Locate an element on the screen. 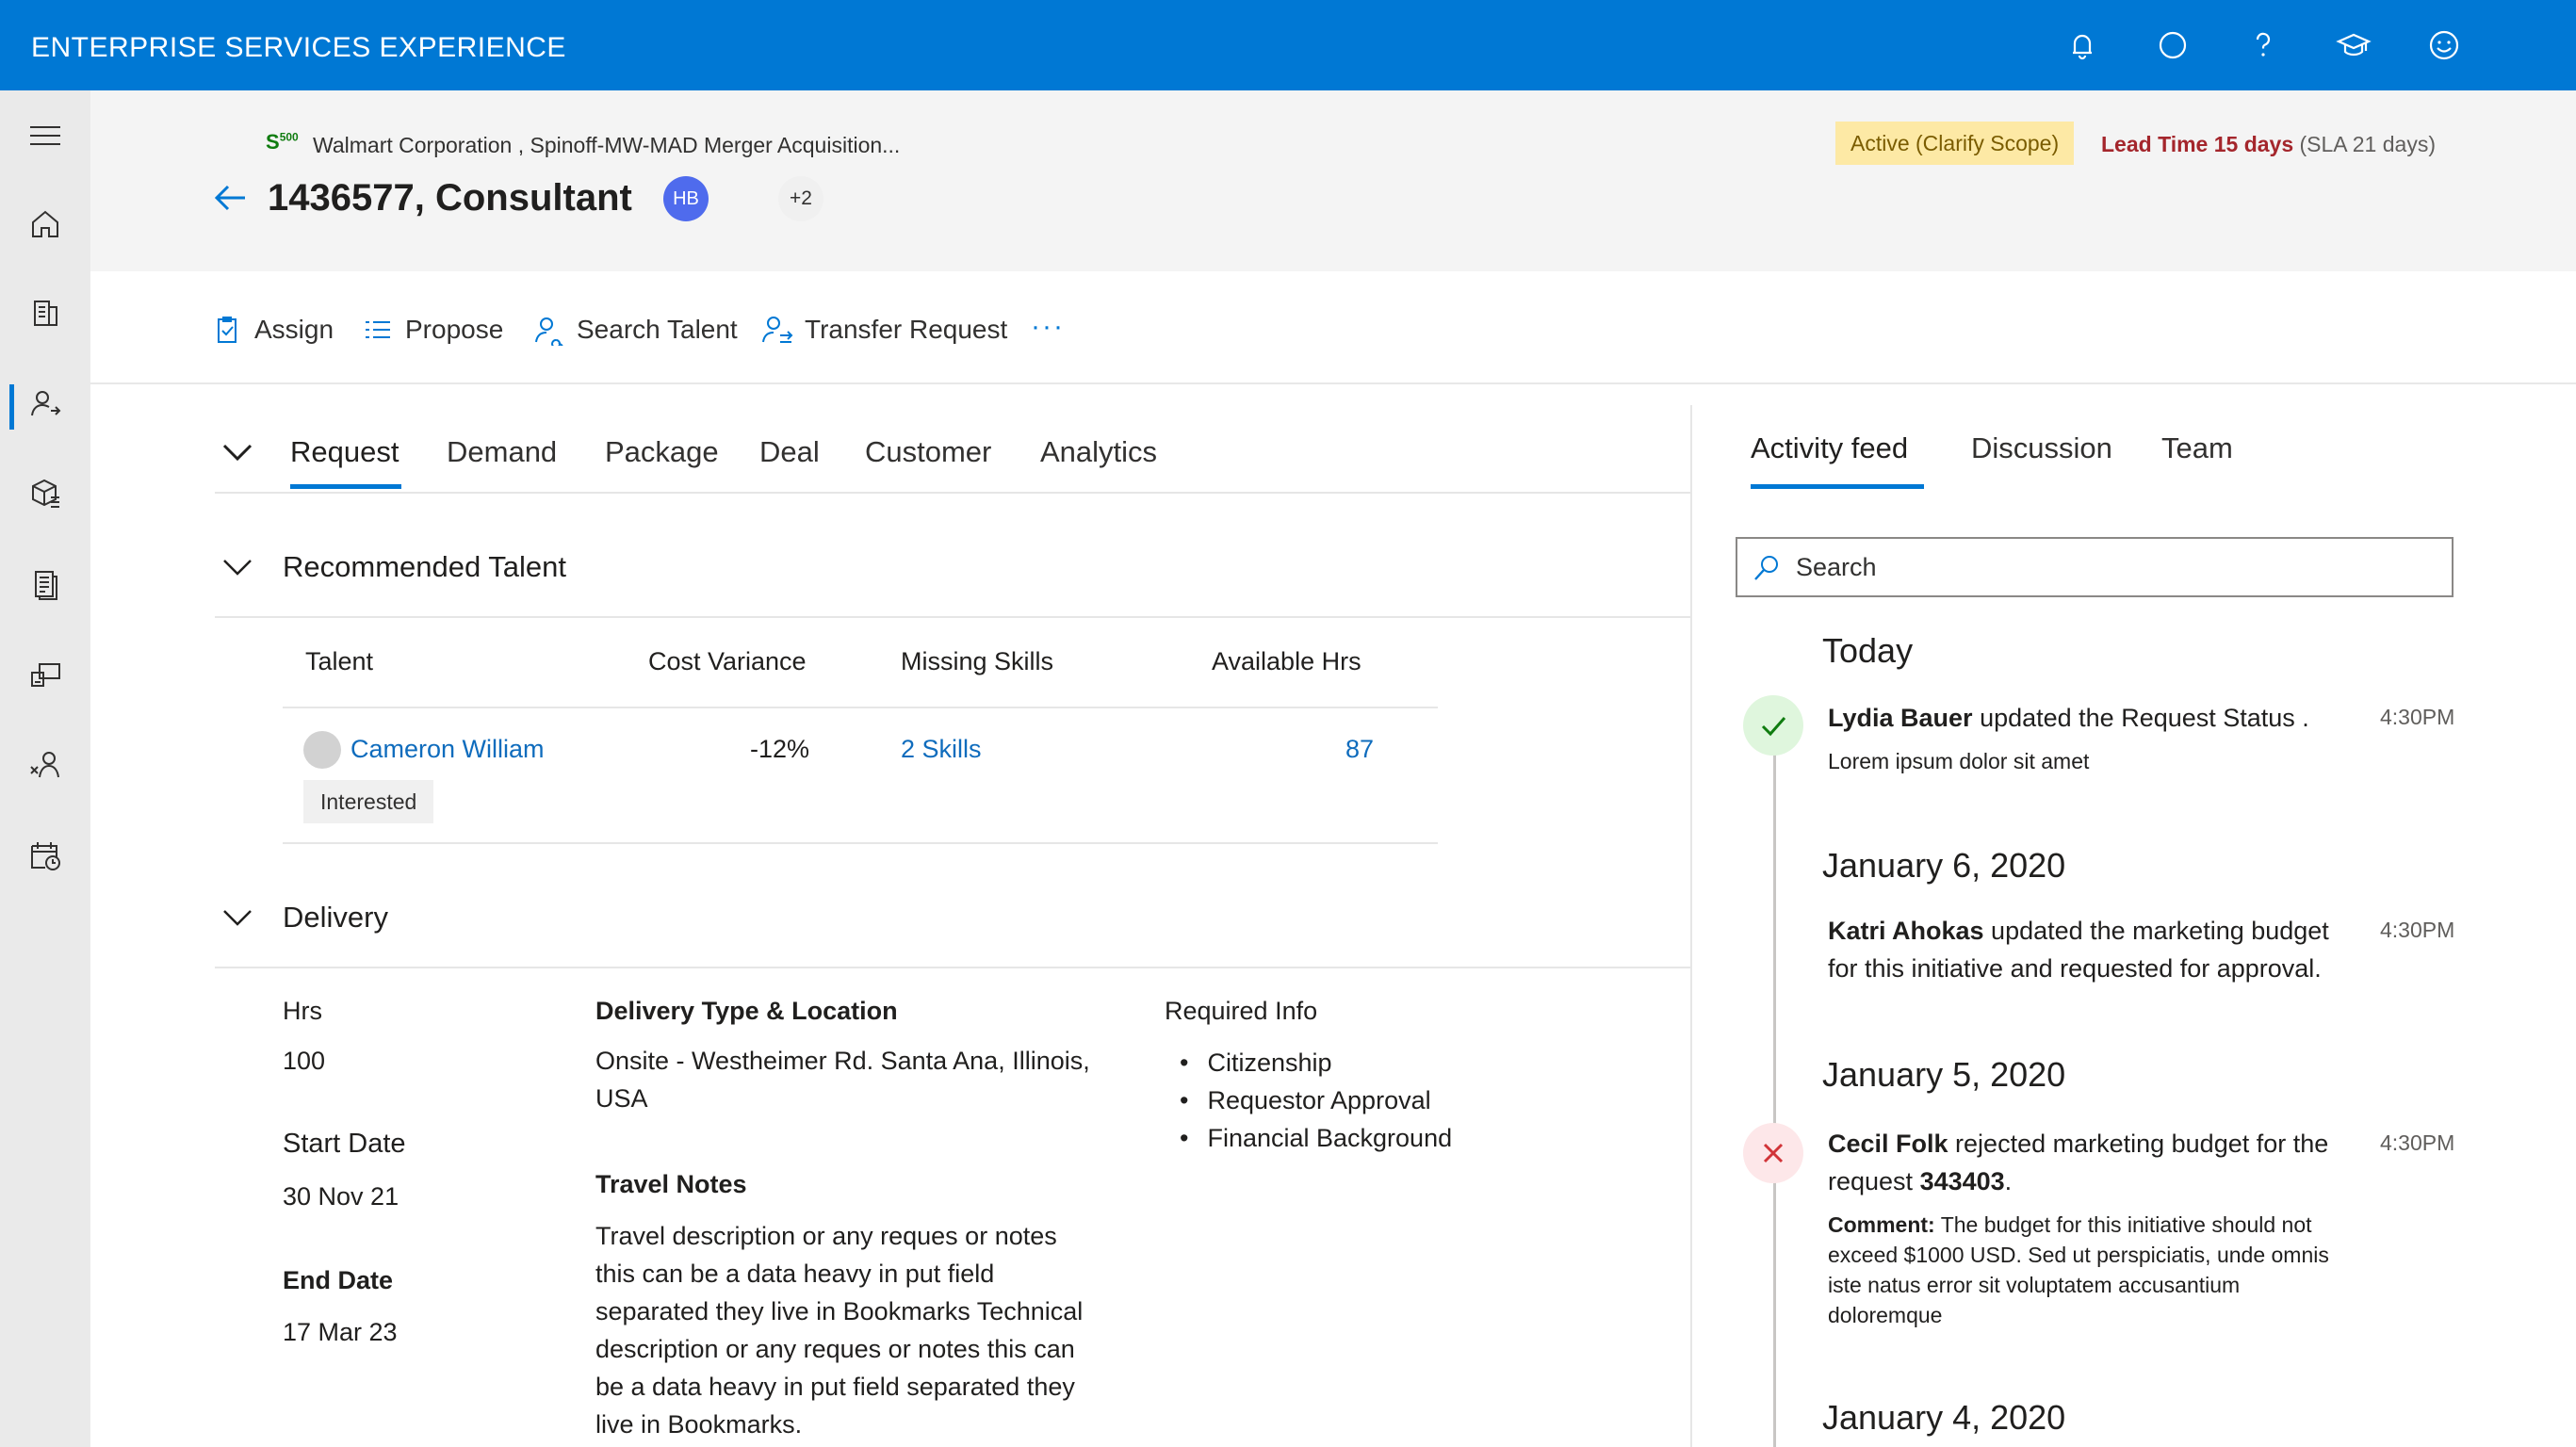 The image size is (2576, 1447). person-search-icon is located at coordinates (549, 331).